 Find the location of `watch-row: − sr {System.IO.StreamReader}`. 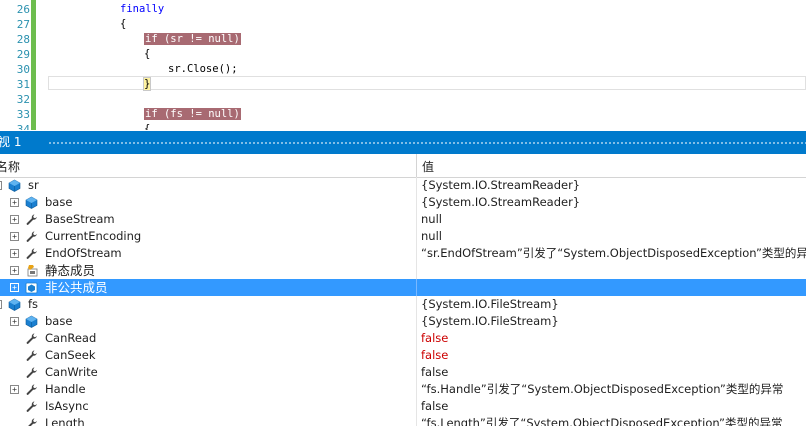

watch-row: − sr {System.IO.StreamReader} is located at coordinates (403, 185).